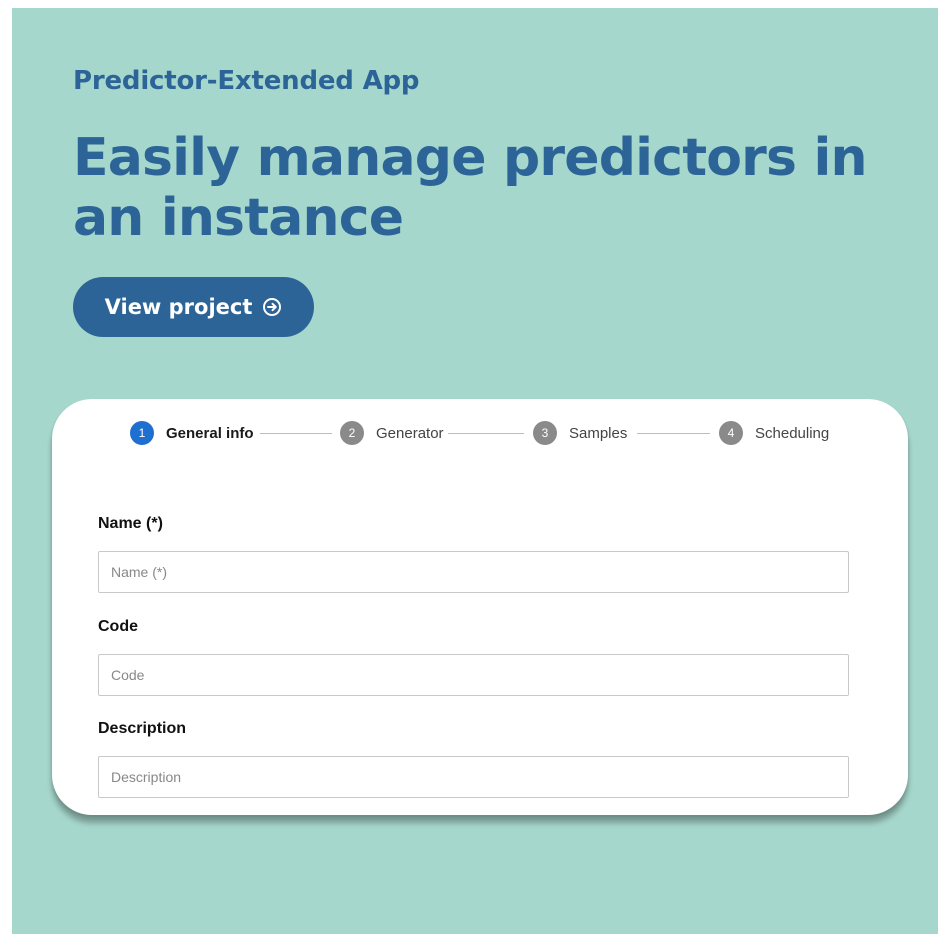  I want to click on view-project-label: View project, so click(178, 307).